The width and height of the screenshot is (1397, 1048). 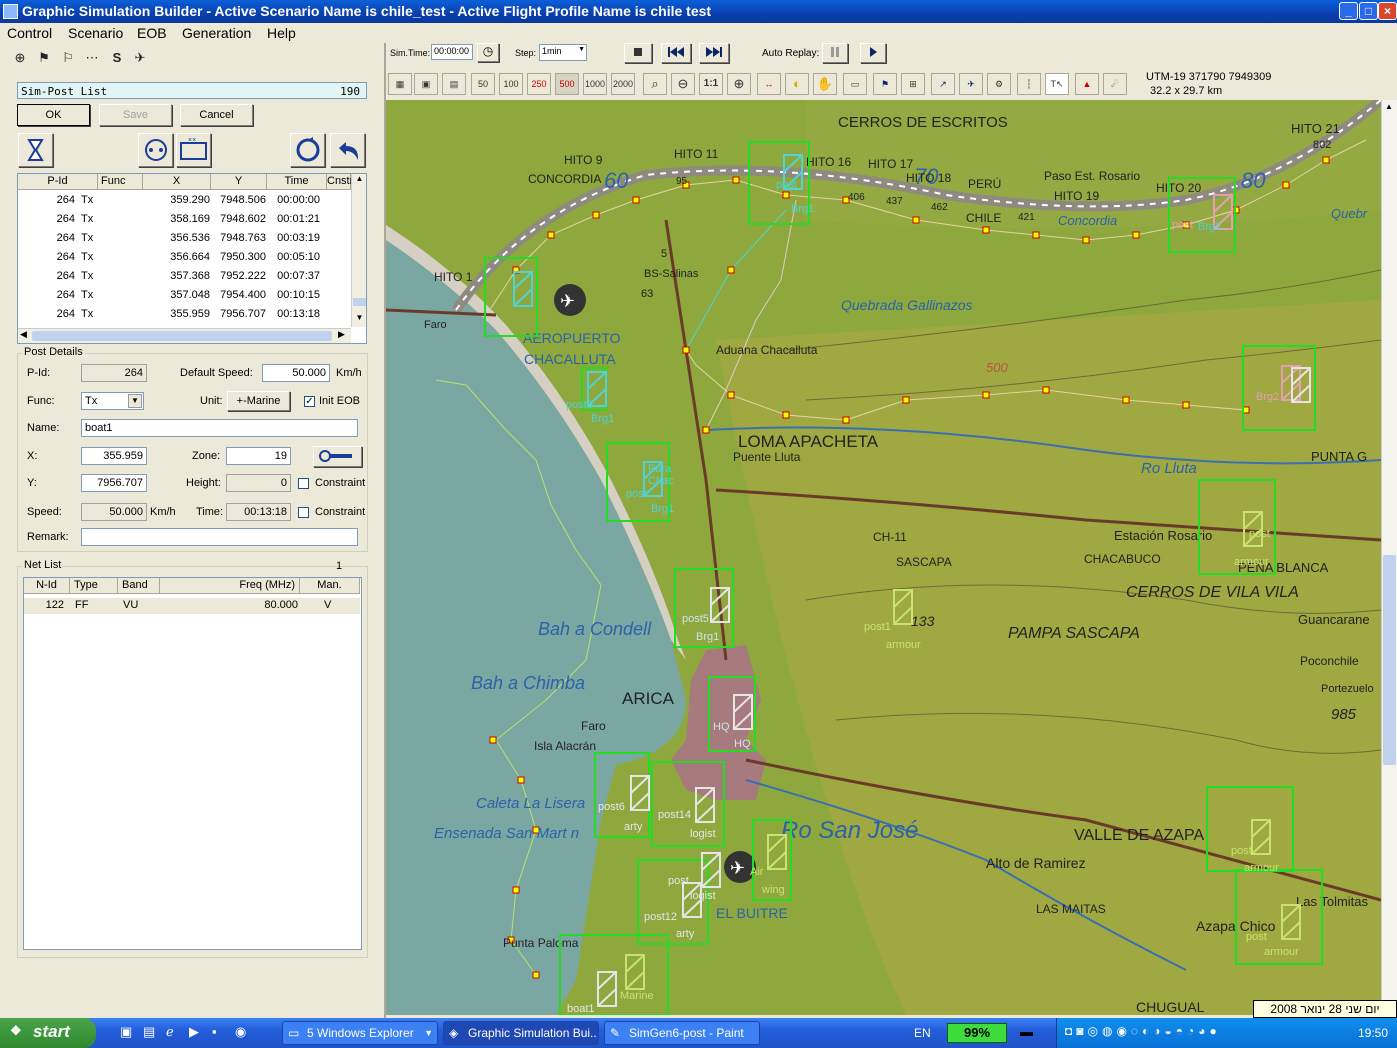 I want to click on col-nid: N-Id, so click(x=47, y=586).